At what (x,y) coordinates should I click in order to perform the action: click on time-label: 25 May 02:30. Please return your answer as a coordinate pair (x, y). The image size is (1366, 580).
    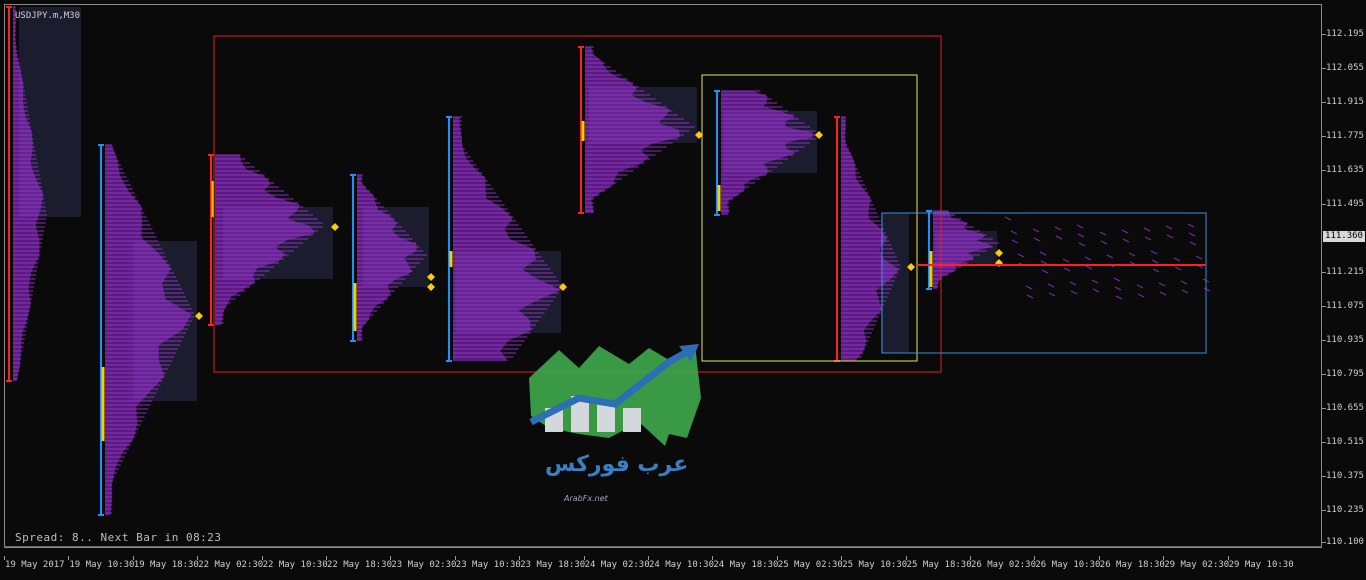
    Looking at the image, I should click on (810, 565).